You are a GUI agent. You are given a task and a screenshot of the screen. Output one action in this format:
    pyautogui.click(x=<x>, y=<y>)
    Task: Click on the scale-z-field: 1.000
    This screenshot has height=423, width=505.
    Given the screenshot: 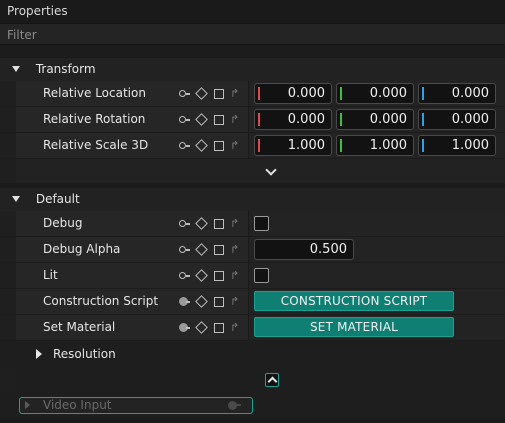 What is the action you would take?
    pyautogui.click(x=457, y=145)
    